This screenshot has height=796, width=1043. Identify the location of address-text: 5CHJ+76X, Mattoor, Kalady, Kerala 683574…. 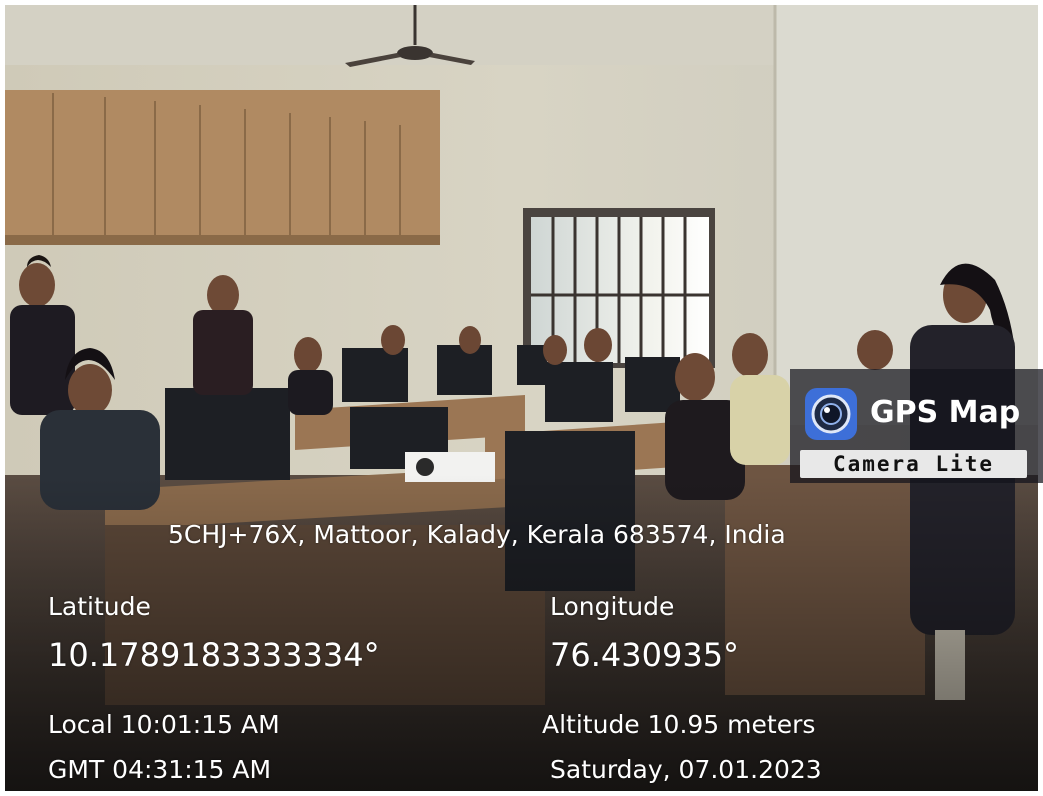
(477, 534).